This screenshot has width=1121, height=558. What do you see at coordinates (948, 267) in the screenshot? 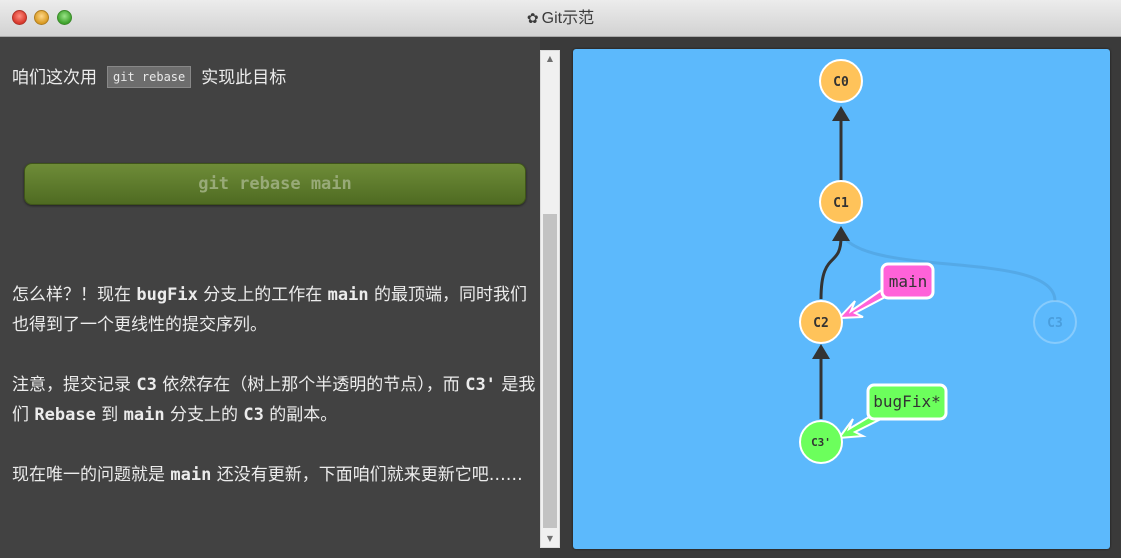
I see `edge-c3-c1` at bounding box center [948, 267].